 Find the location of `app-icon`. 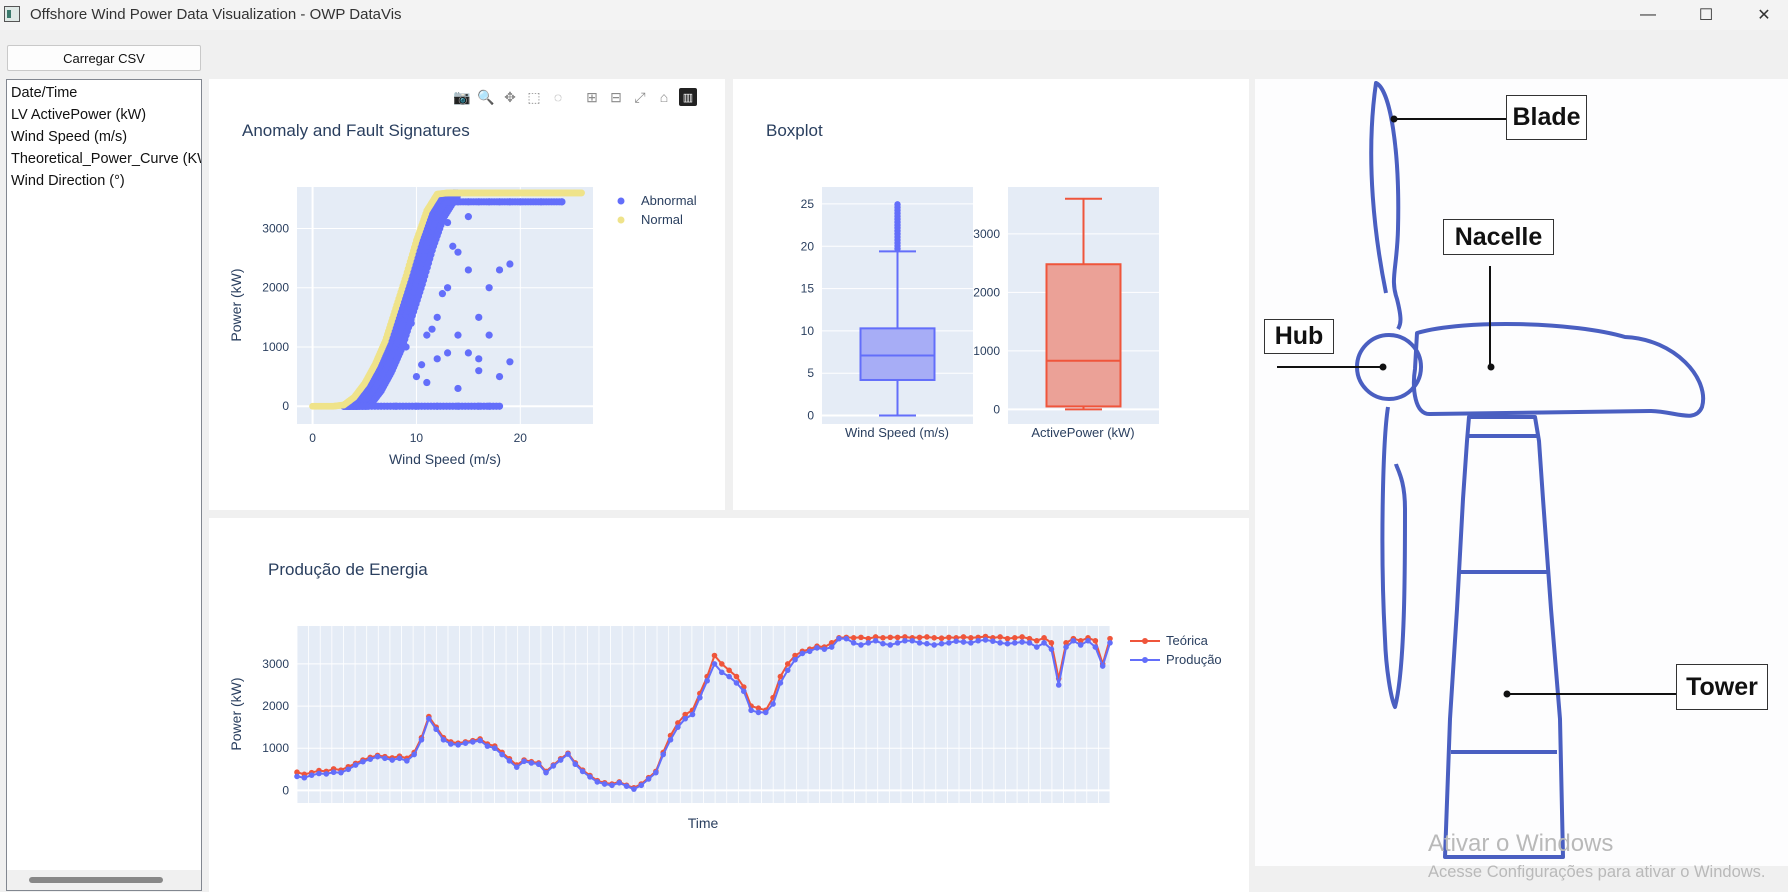

app-icon is located at coordinates (12, 14).